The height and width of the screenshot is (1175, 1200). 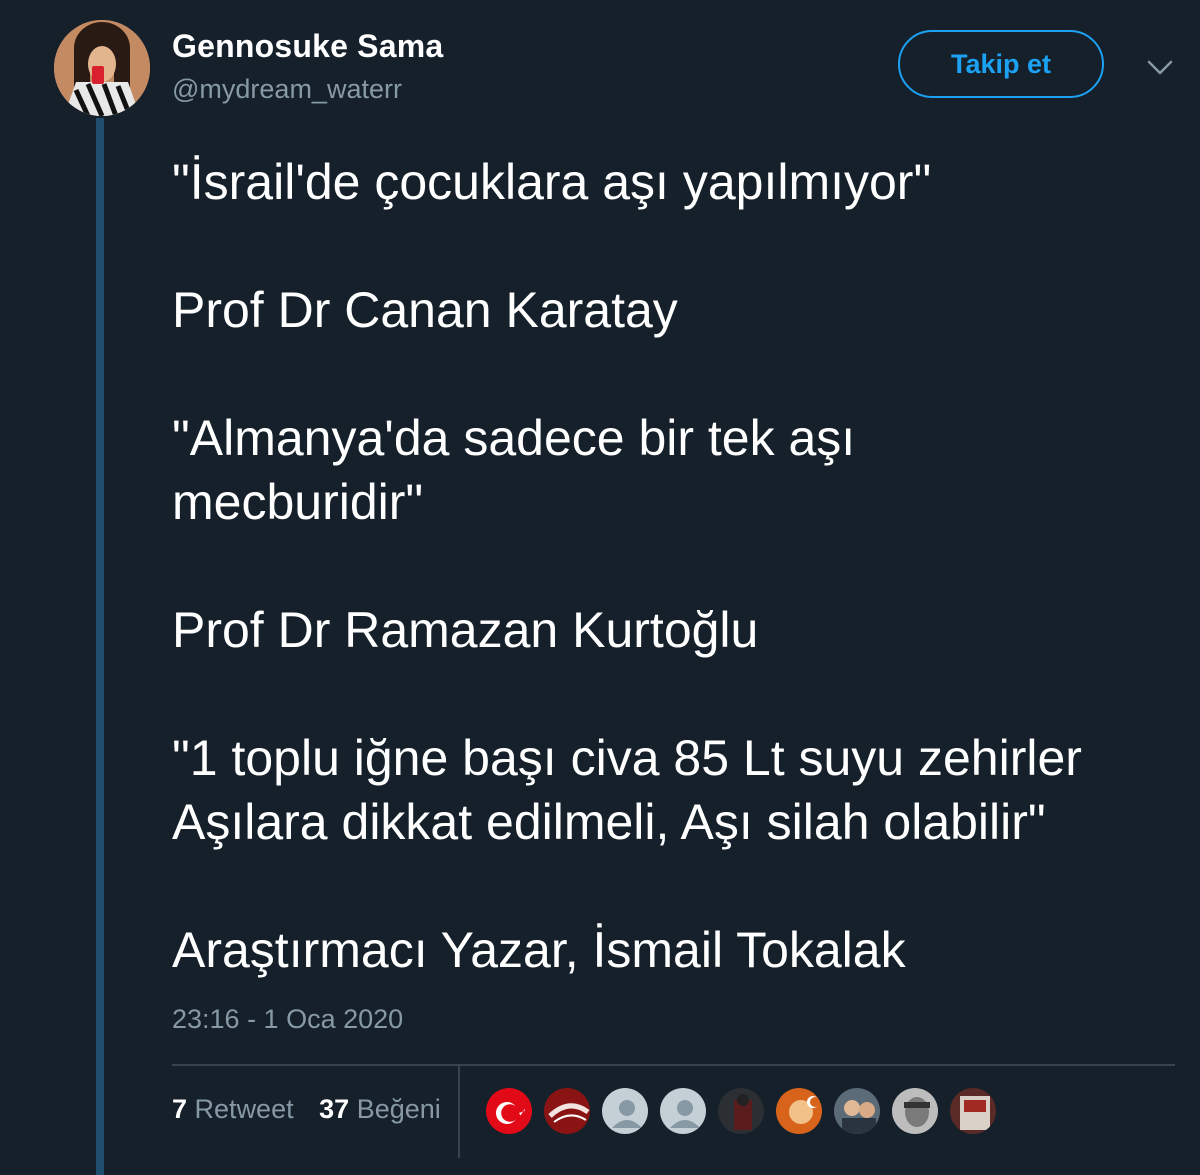 What do you see at coordinates (102, 68) in the screenshot?
I see `author-avatar` at bounding box center [102, 68].